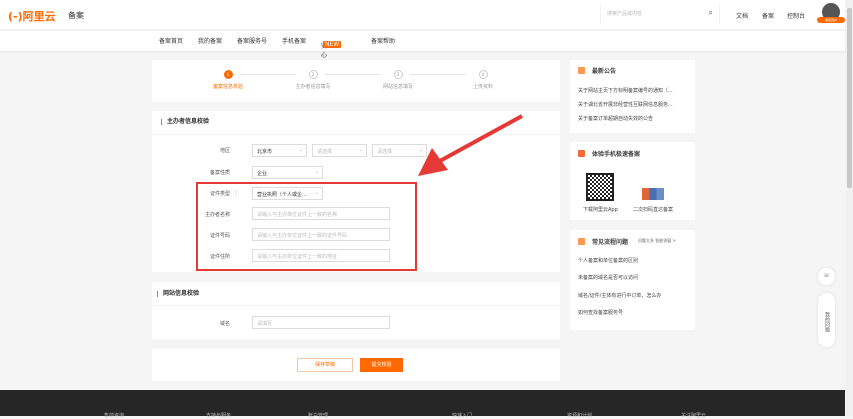 This screenshot has height=419, width=853. I want to click on faq-title: 常见流程问题, so click(610, 242).